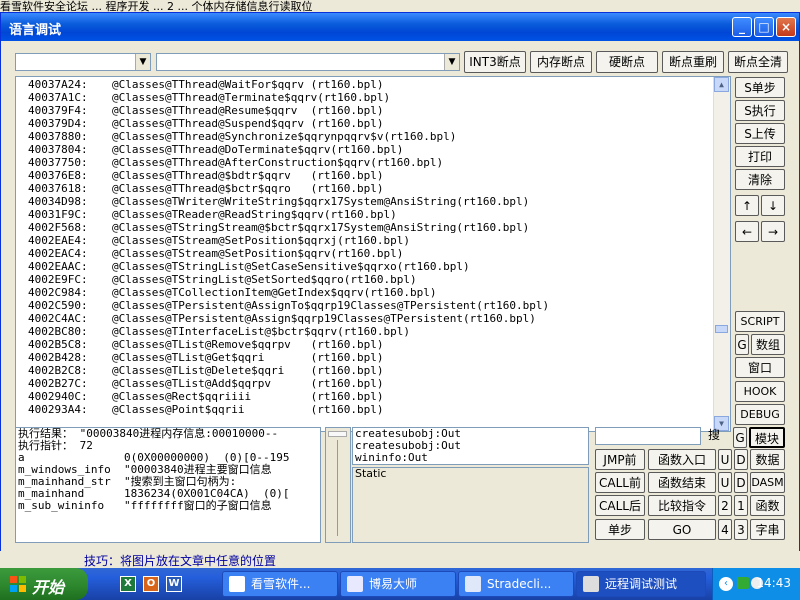 This screenshot has height=600, width=800. I want to click on disasm-address: 4002B2C8:, so click(58, 370).